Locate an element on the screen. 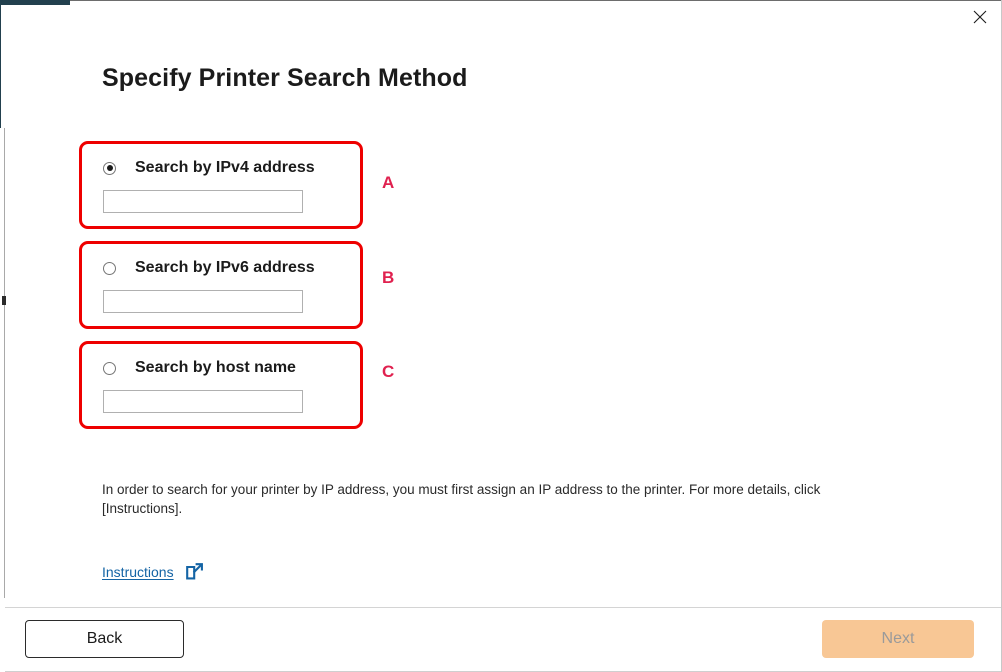 The image size is (1002, 672). option-hostname-row: Search by host name is located at coordinates (221, 368).